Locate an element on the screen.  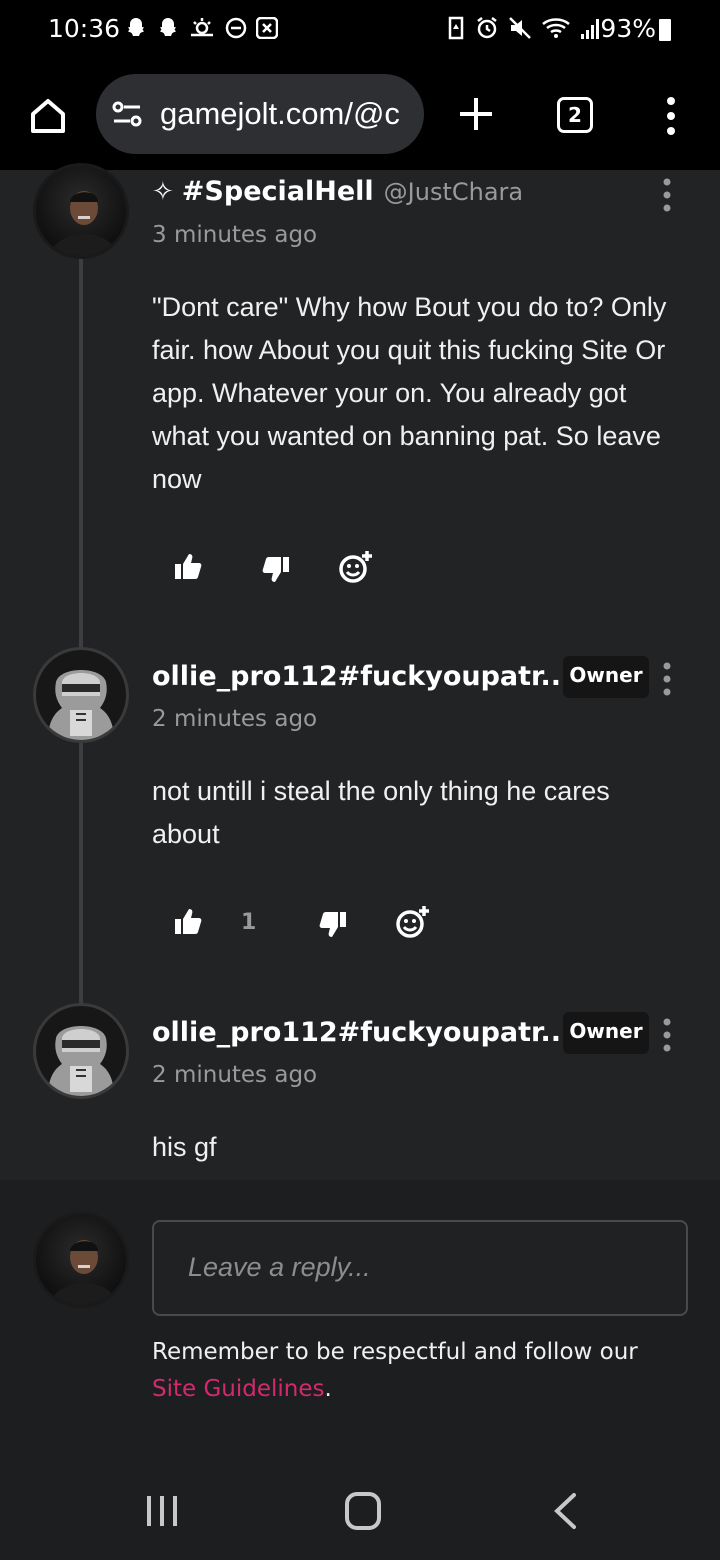
recent-apps-icon is located at coordinates (162, 1511).